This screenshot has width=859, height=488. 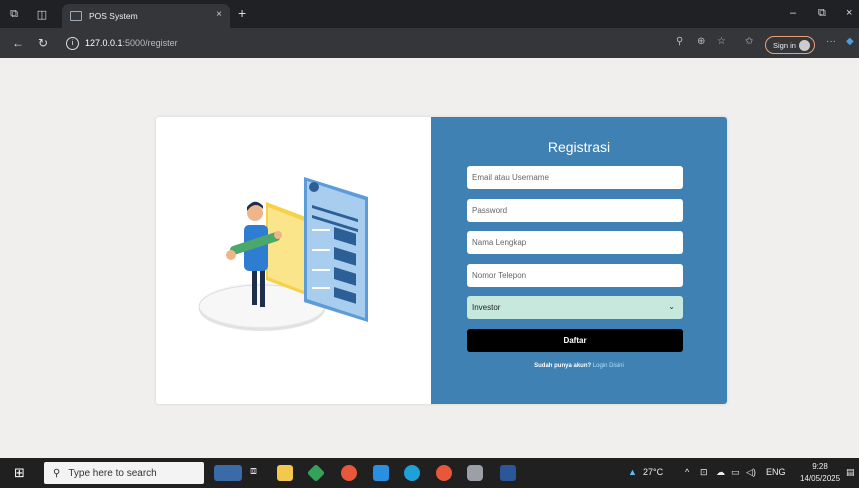 What do you see at coordinates (57, 473) in the screenshot?
I see `search-icon: ⚲` at bounding box center [57, 473].